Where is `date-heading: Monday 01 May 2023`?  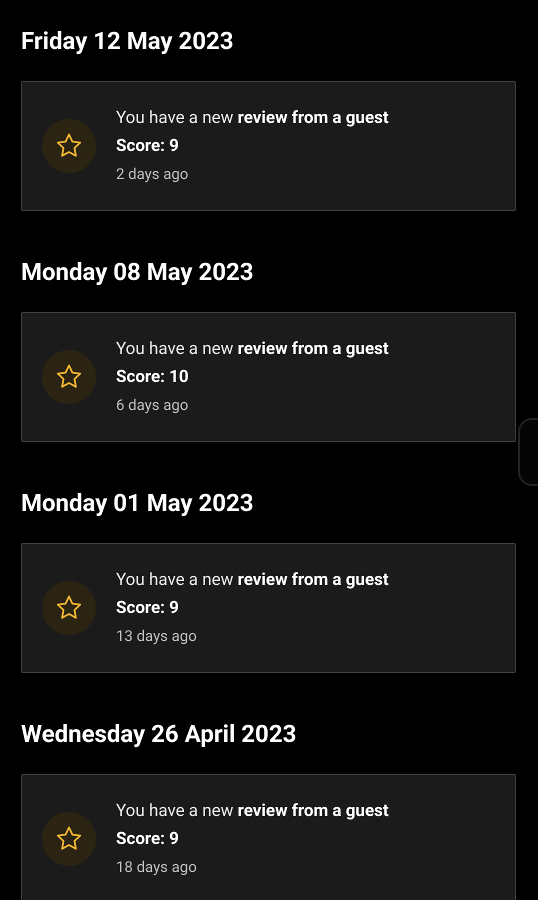 date-heading: Monday 01 May 2023 is located at coordinates (137, 503).